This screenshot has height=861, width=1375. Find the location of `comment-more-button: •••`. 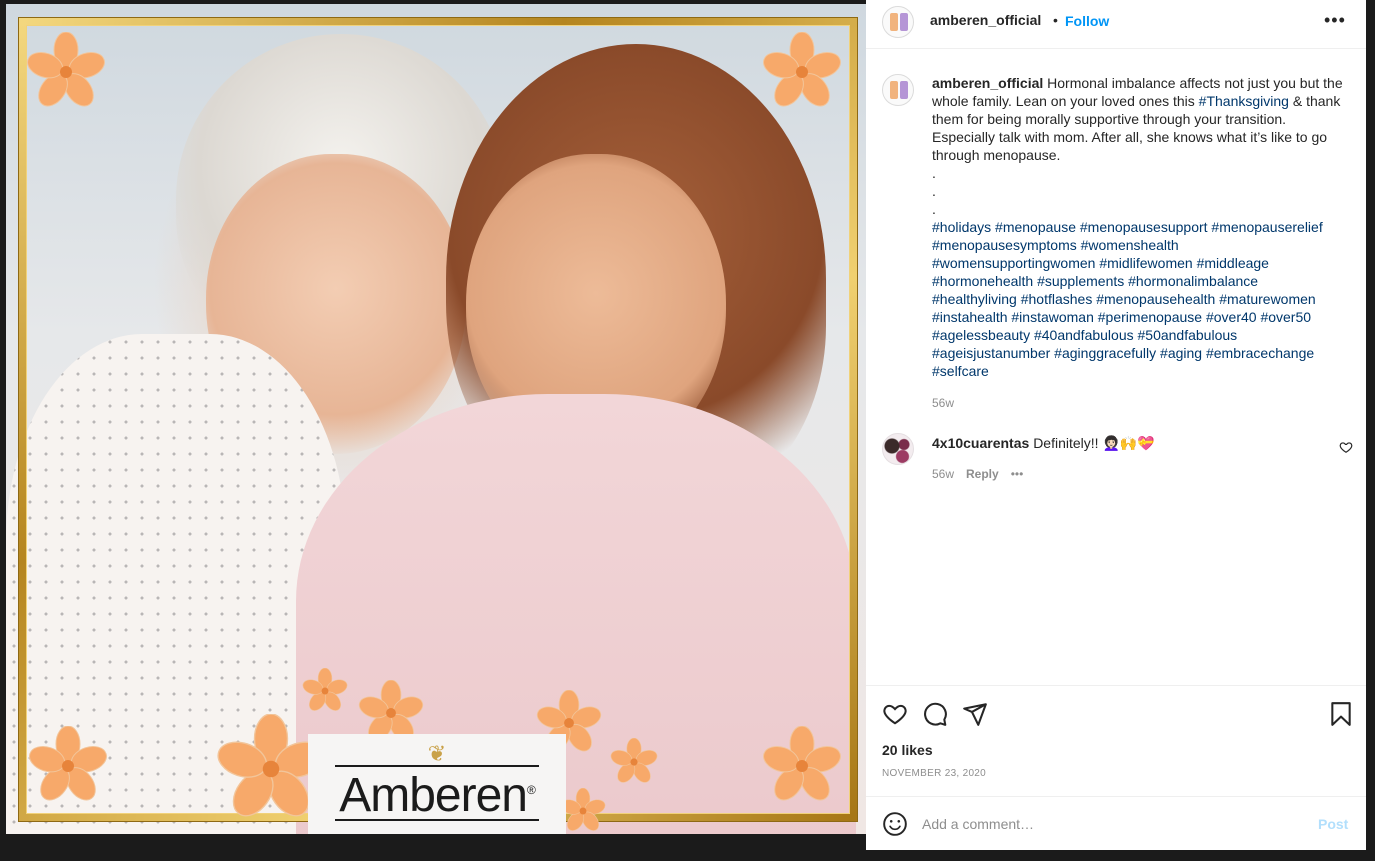

comment-more-button: ••• is located at coordinates (1017, 474).